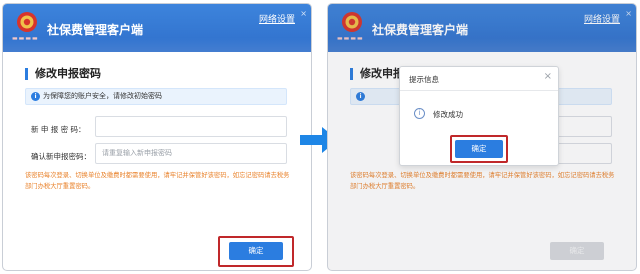 The width and height of the screenshot is (640, 274). I want to click on dialog-confirm-button: 确定, so click(479, 149).